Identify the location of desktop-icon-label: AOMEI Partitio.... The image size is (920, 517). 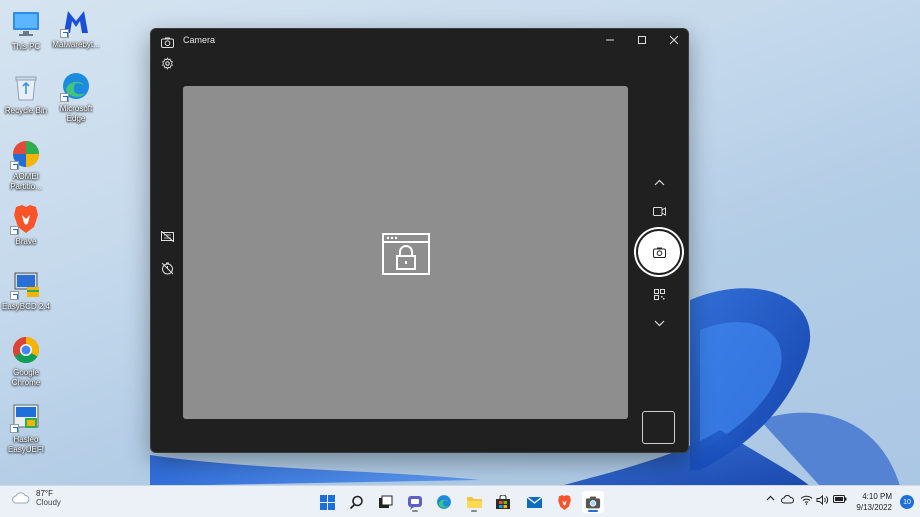
(26, 181).